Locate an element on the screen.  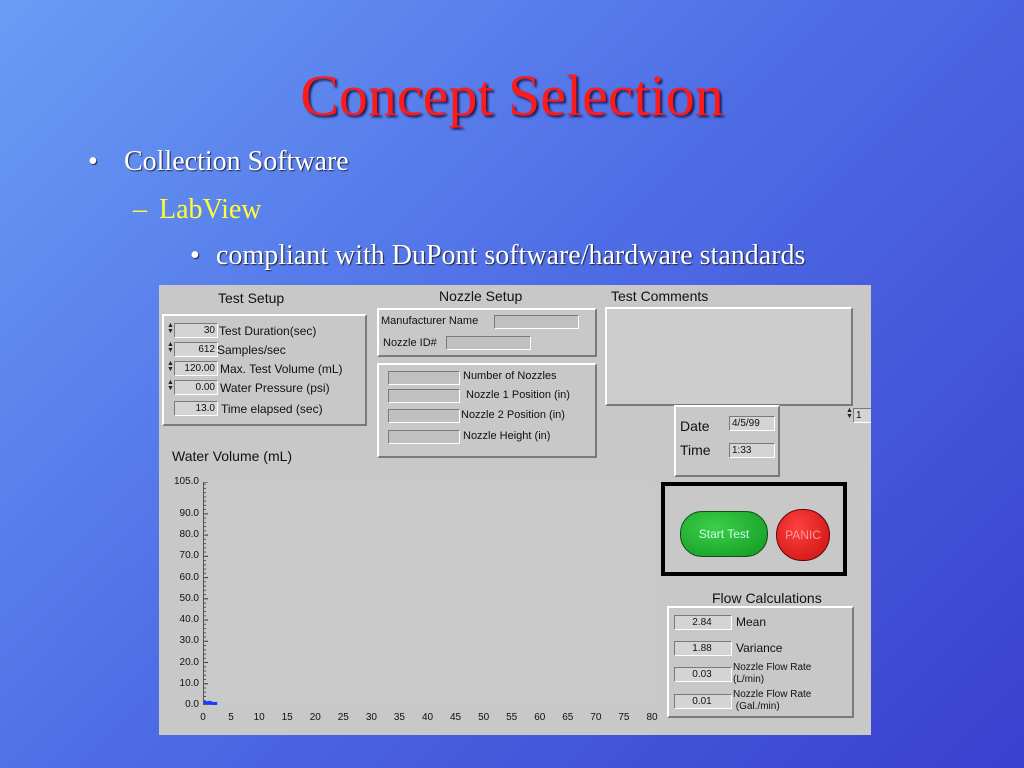
variance-label: Variance is located at coordinates (759, 648).